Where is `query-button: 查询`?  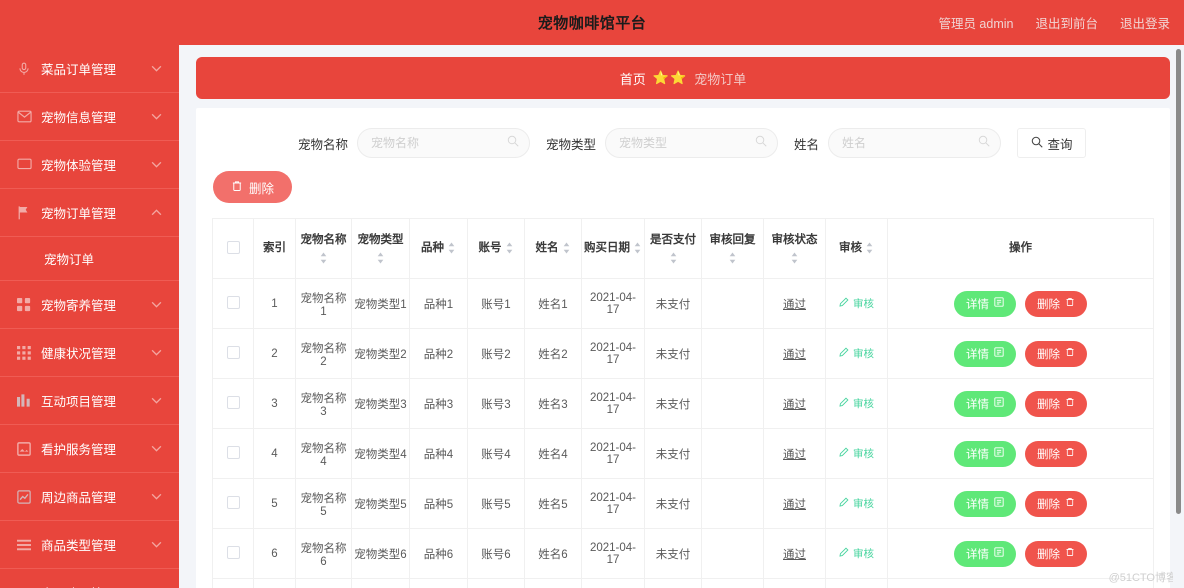
query-button: 查询 is located at coordinates (1052, 143).